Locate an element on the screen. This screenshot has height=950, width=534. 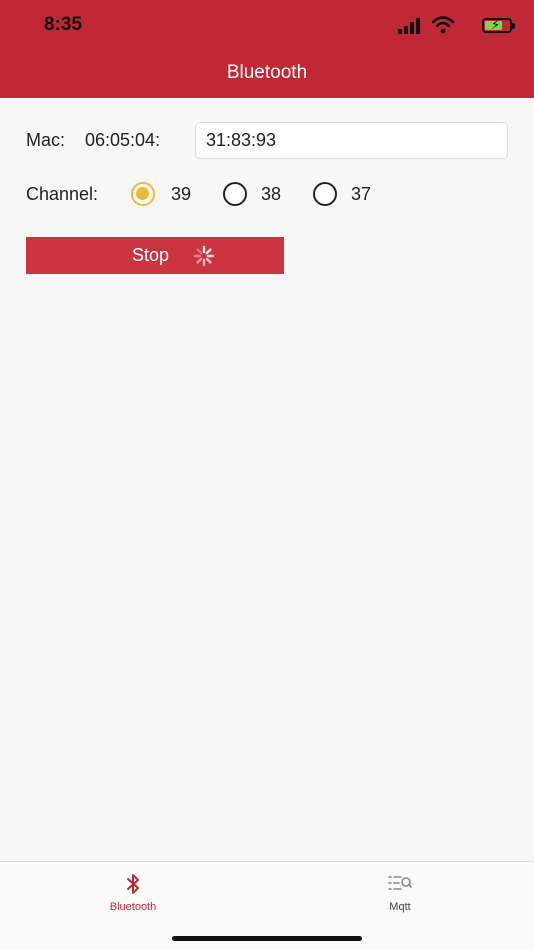
channel-38-label: 38 is located at coordinates (271, 194).